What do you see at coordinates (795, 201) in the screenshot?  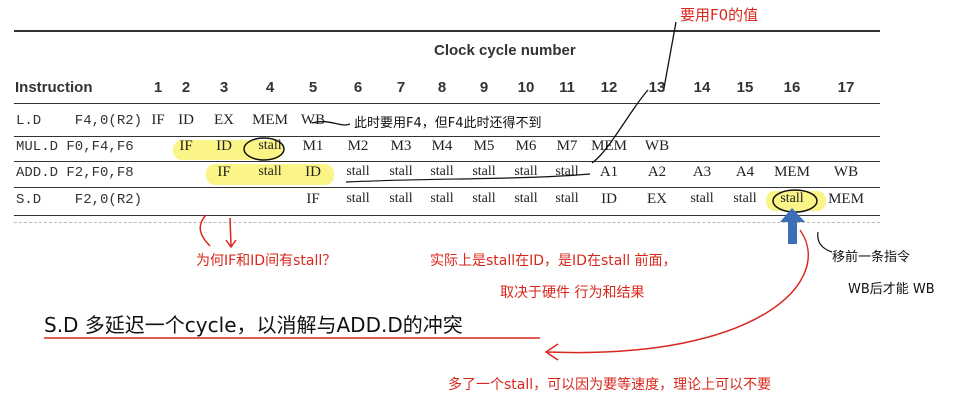 I see `circle-stall-sd` at bounding box center [795, 201].